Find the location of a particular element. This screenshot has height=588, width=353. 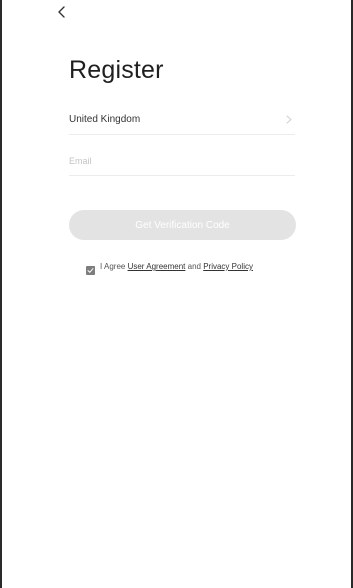

chevron-left-icon is located at coordinates (62, 12).